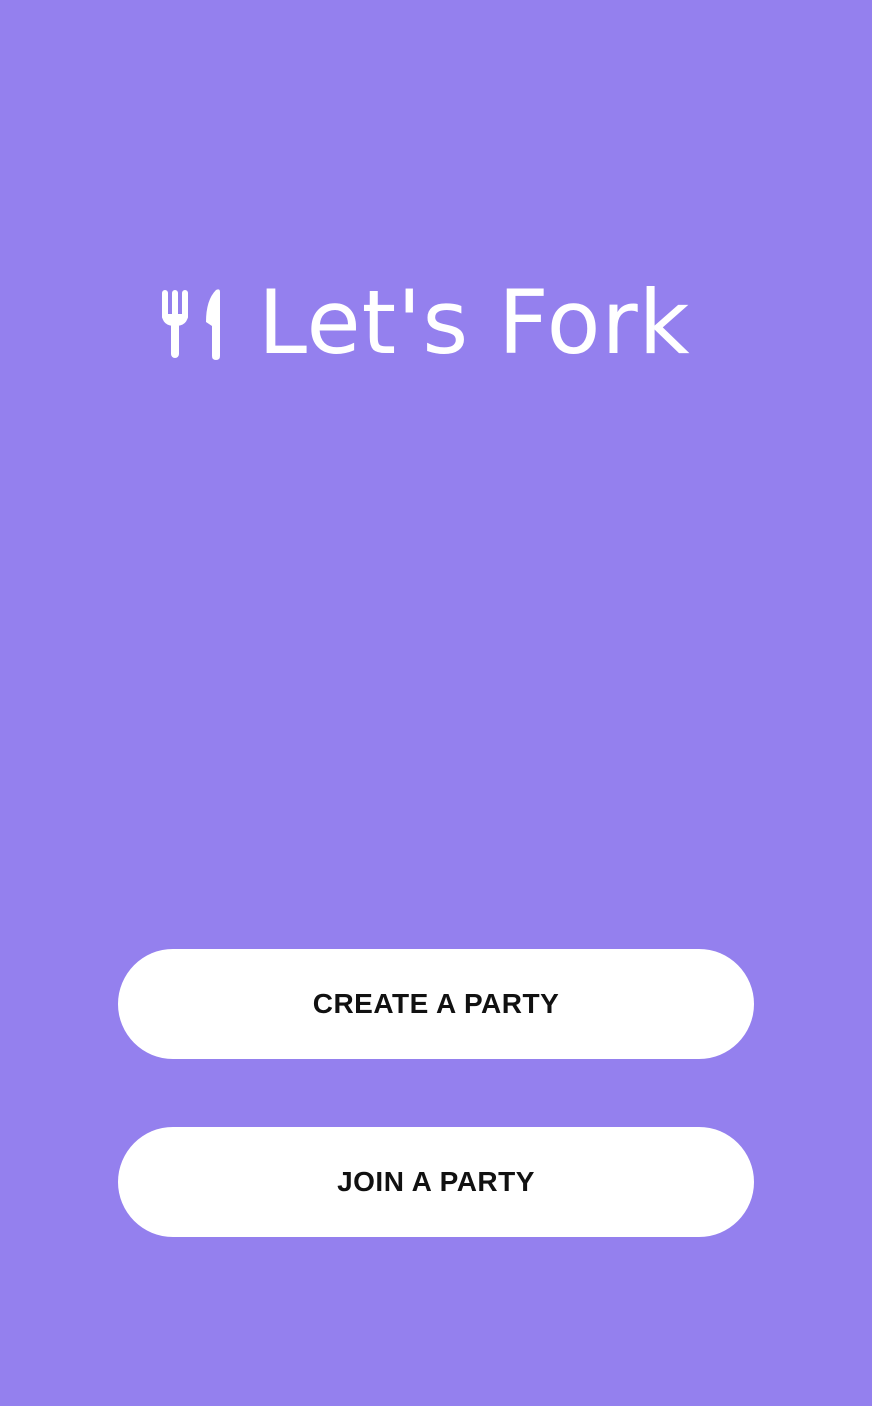 This screenshot has height=1406, width=872. I want to click on app-title: Let's Fork, so click(474, 322).